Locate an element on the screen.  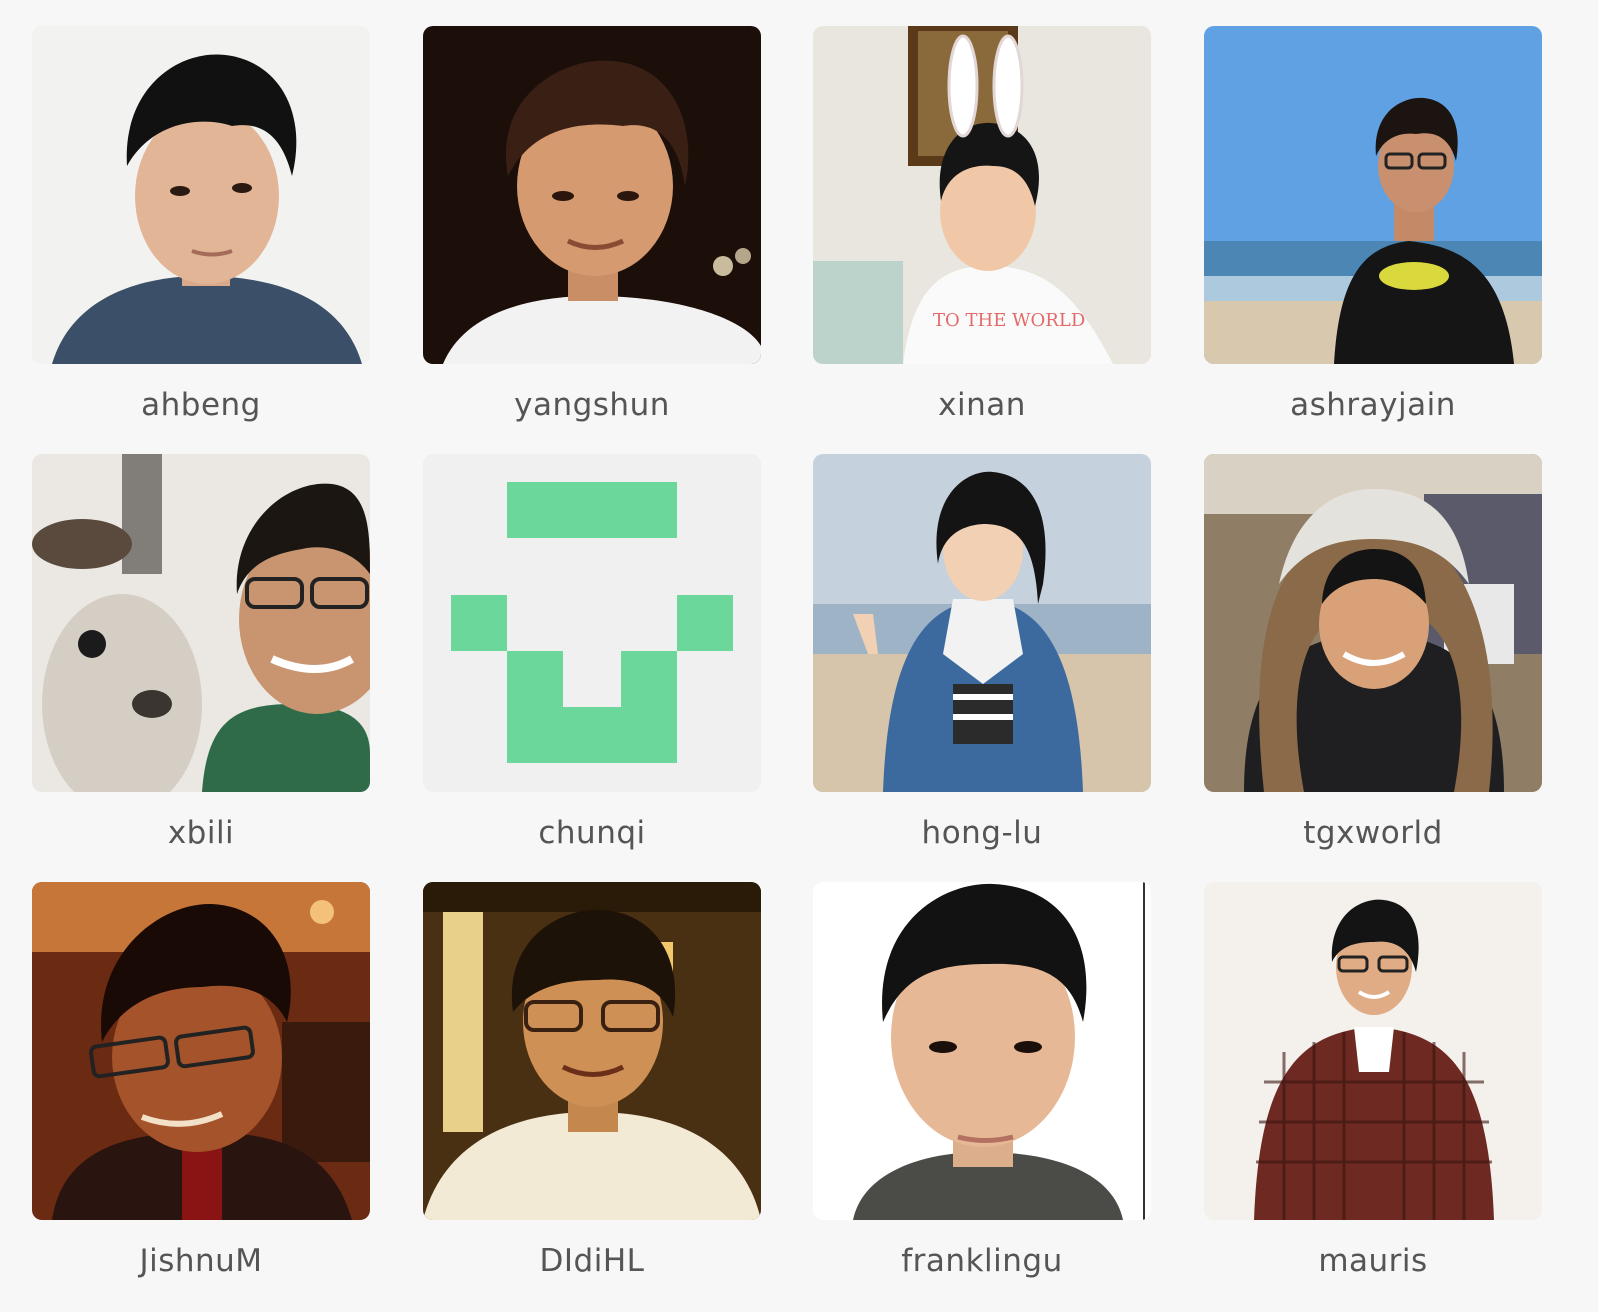
person-photo-icon: TO THE WORLD is located at coordinates (982, 195).